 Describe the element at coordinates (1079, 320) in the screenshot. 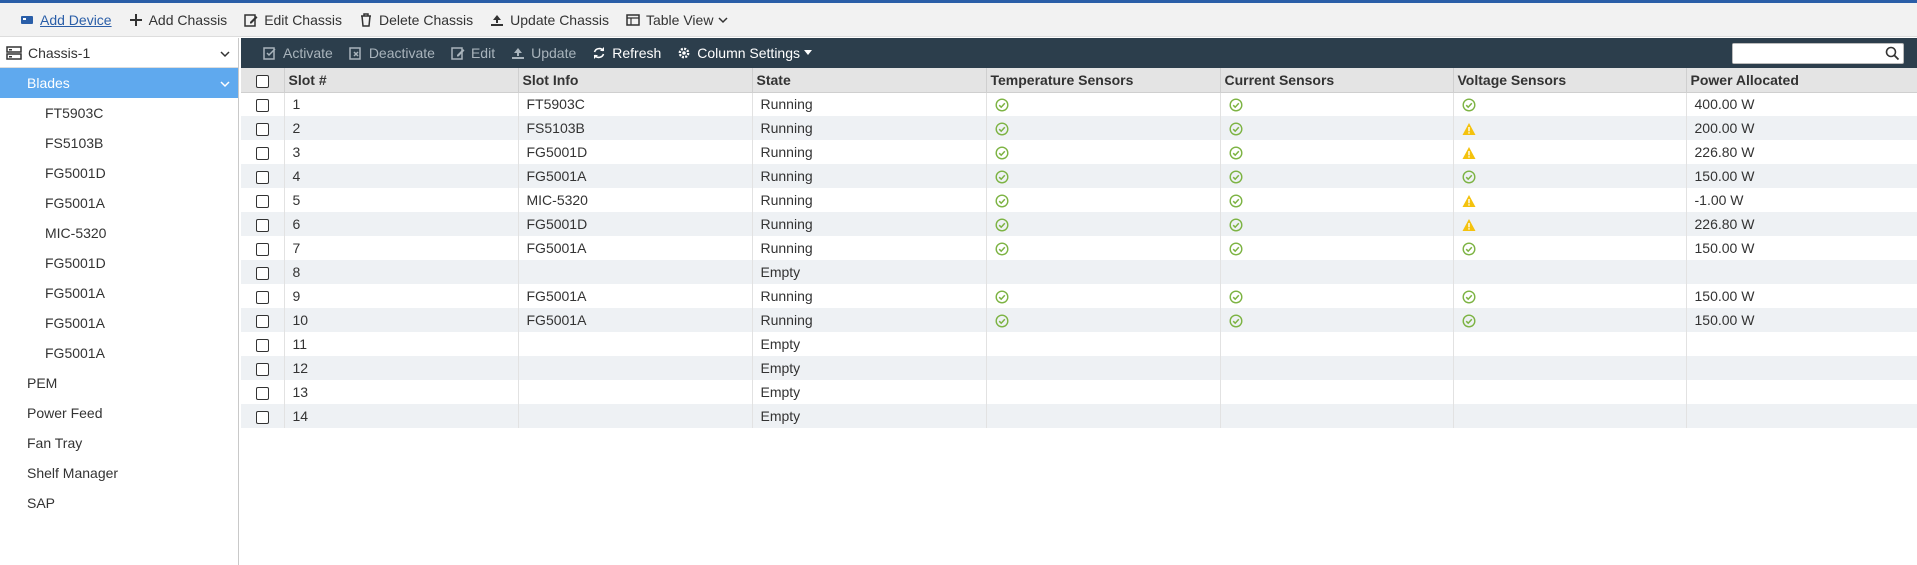

I see `table-row: 10 FG5001A Running 150.00 W` at that location.